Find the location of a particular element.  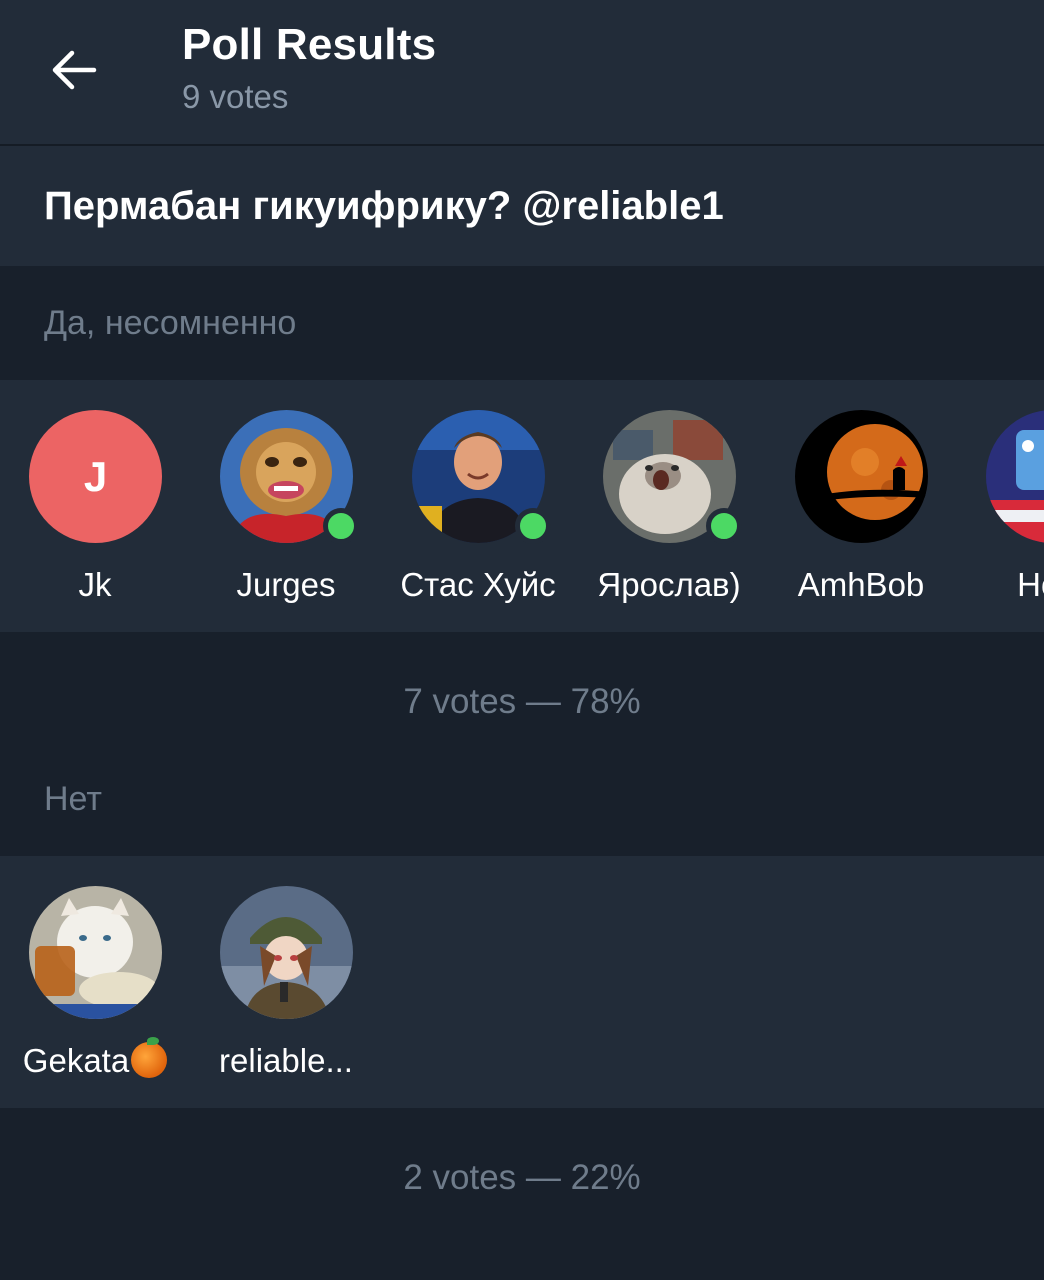

voter-item: Gekata is located at coordinates (95, 991).